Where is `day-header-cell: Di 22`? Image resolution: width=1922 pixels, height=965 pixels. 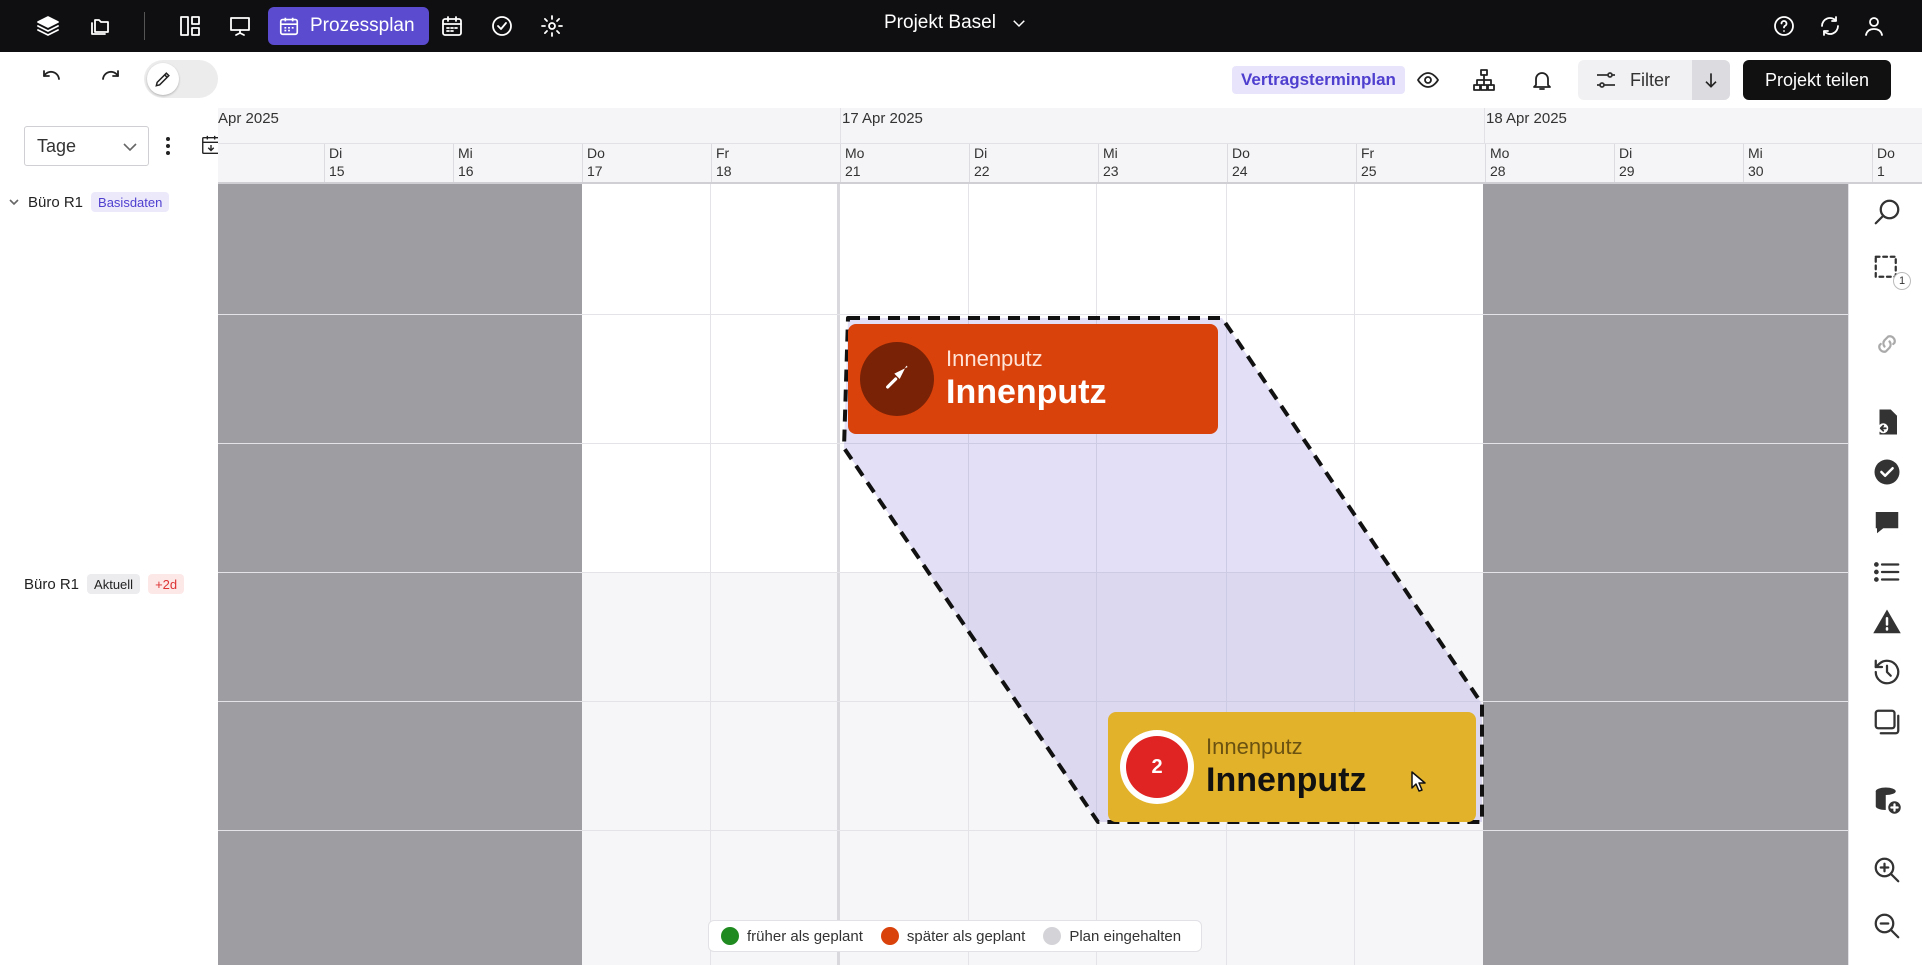
day-header-cell: Di 22 is located at coordinates (1033, 163).